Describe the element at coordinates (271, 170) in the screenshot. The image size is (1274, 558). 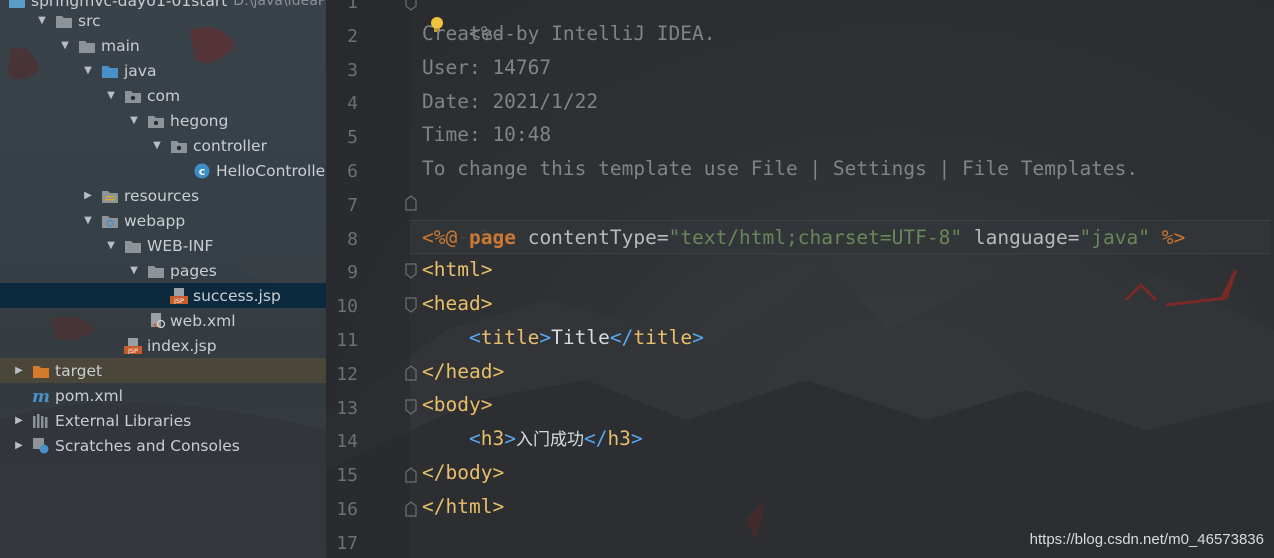
I see `tree-item-label: HelloController` at that location.